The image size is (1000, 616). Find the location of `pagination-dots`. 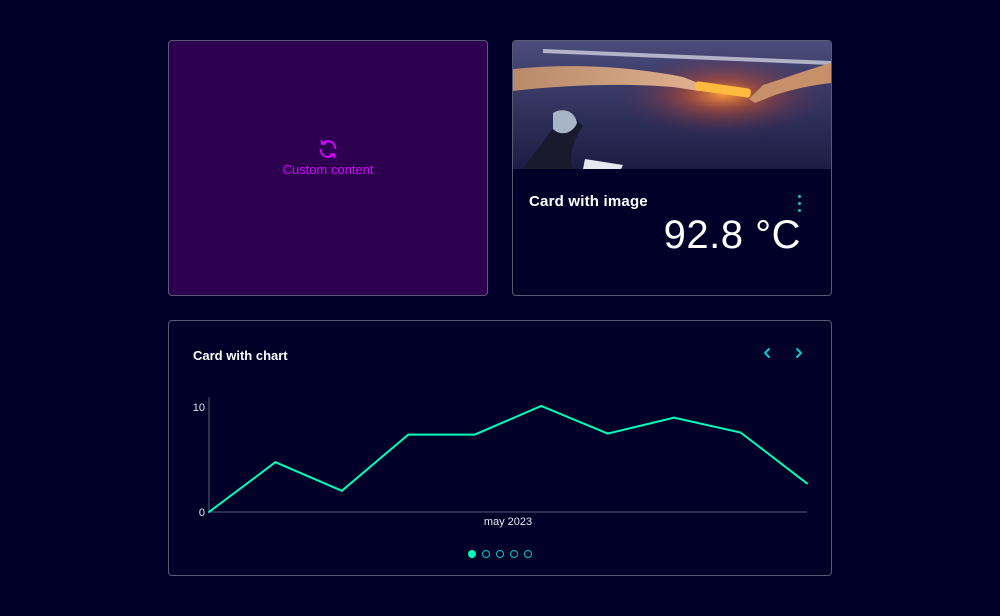

pagination-dots is located at coordinates (500, 554).